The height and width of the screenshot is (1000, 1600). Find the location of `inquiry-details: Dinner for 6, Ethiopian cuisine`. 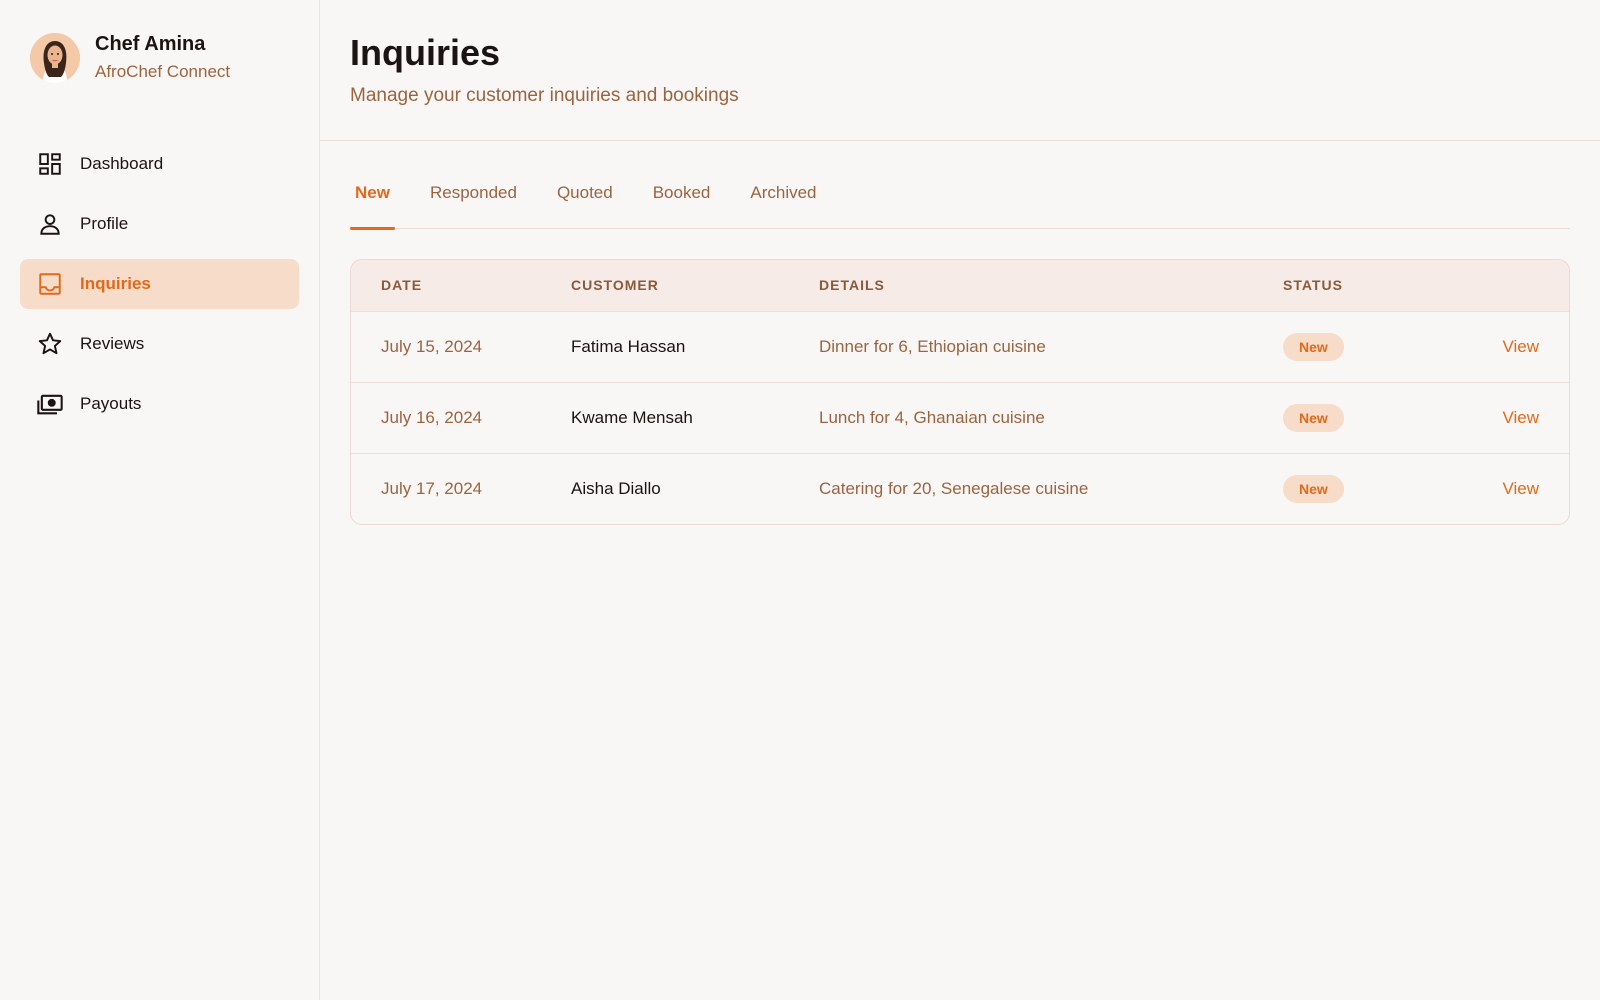

inquiry-details: Dinner for 6, Ethiopian cuisine is located at coordinates (932, 346).